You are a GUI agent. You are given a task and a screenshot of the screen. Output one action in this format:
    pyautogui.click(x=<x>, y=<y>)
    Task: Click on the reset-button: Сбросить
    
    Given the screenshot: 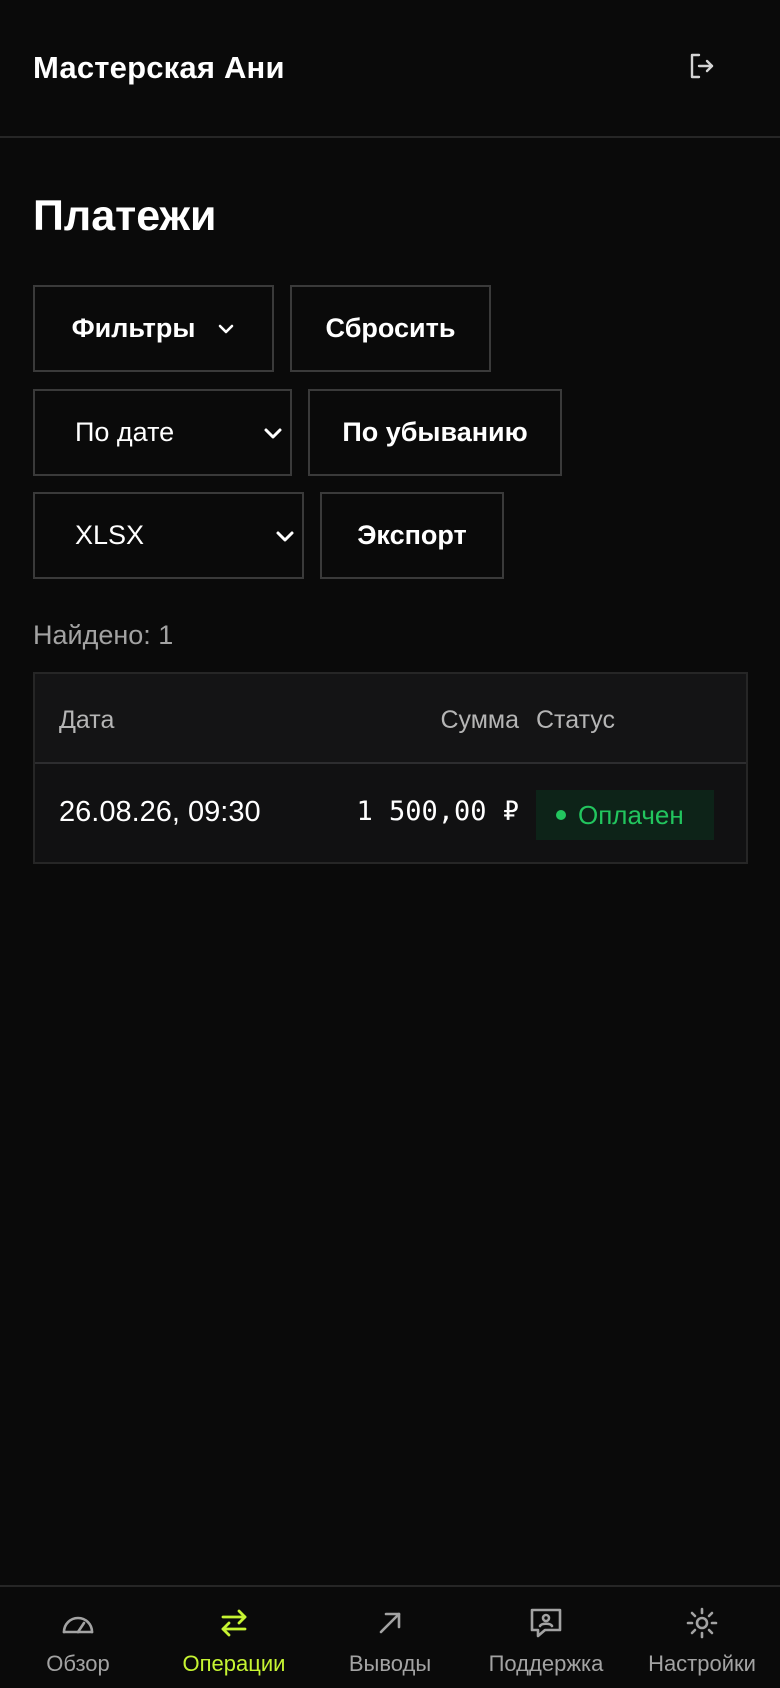 What is the action you would take?
    pyautogui.click(x=390, y=328)
    